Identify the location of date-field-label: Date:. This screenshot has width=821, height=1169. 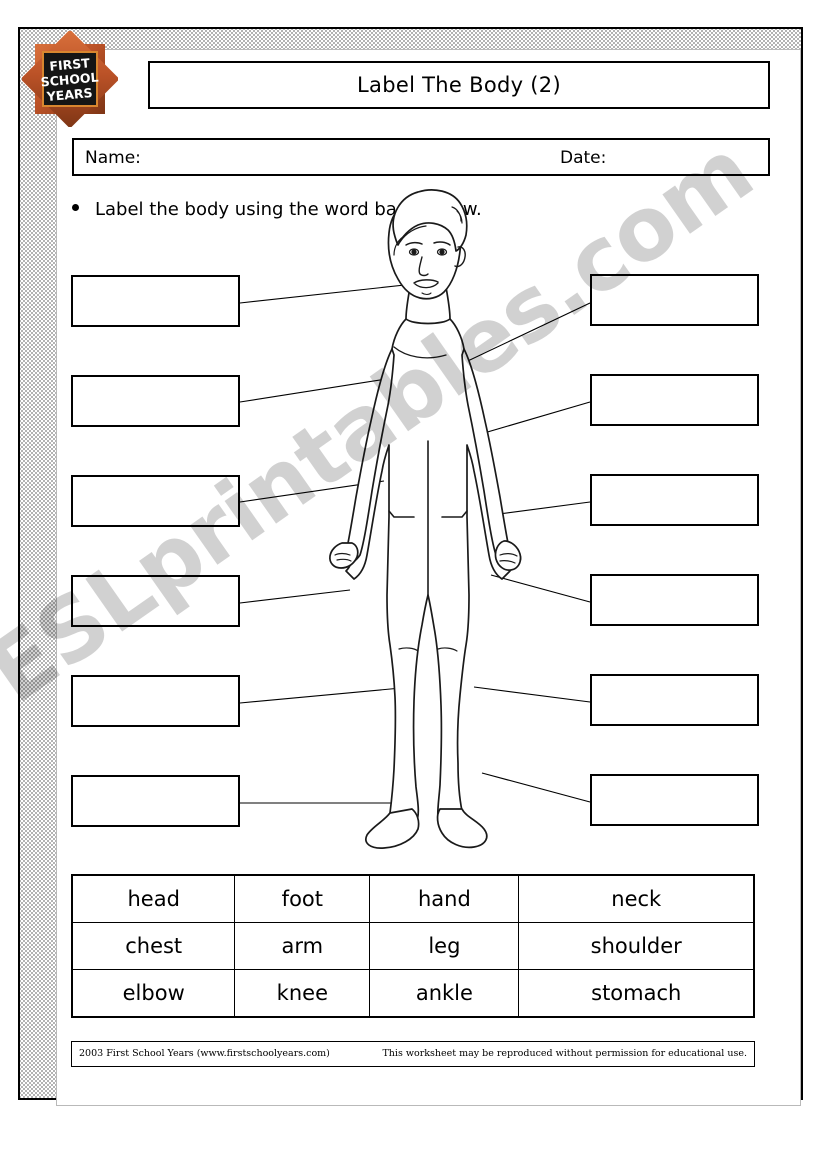
(583, 158).